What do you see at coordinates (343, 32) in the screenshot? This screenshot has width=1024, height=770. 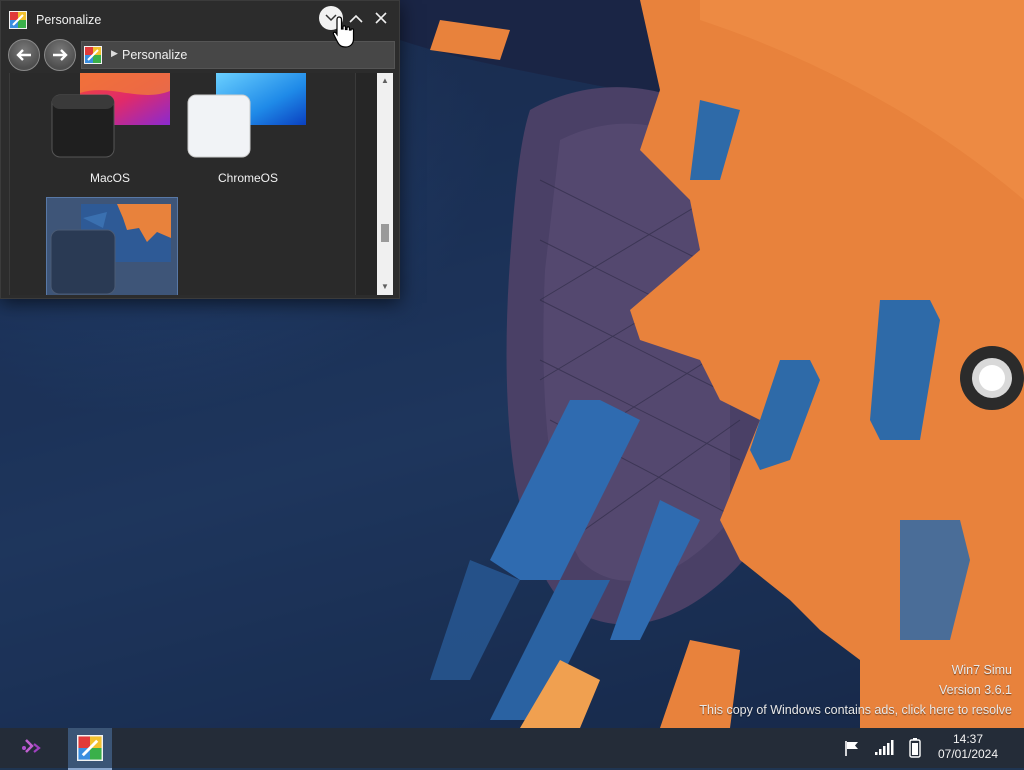 I see `hand-cursor-icon` at bounding box center [343, 32].